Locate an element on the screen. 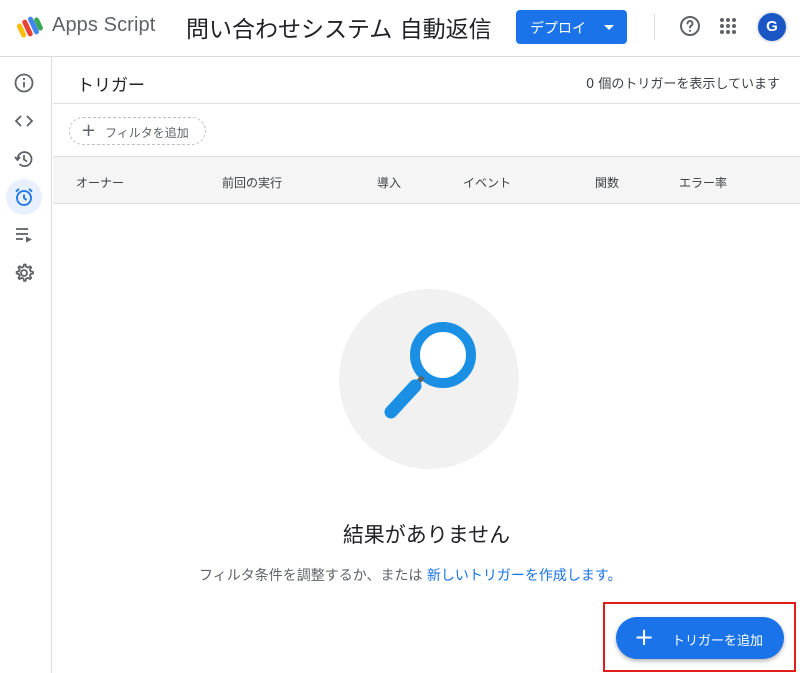 The image size is (800, 673). create-trigger-link: 新しいトリガーを作成します。 is located at coordinates (524, 576).